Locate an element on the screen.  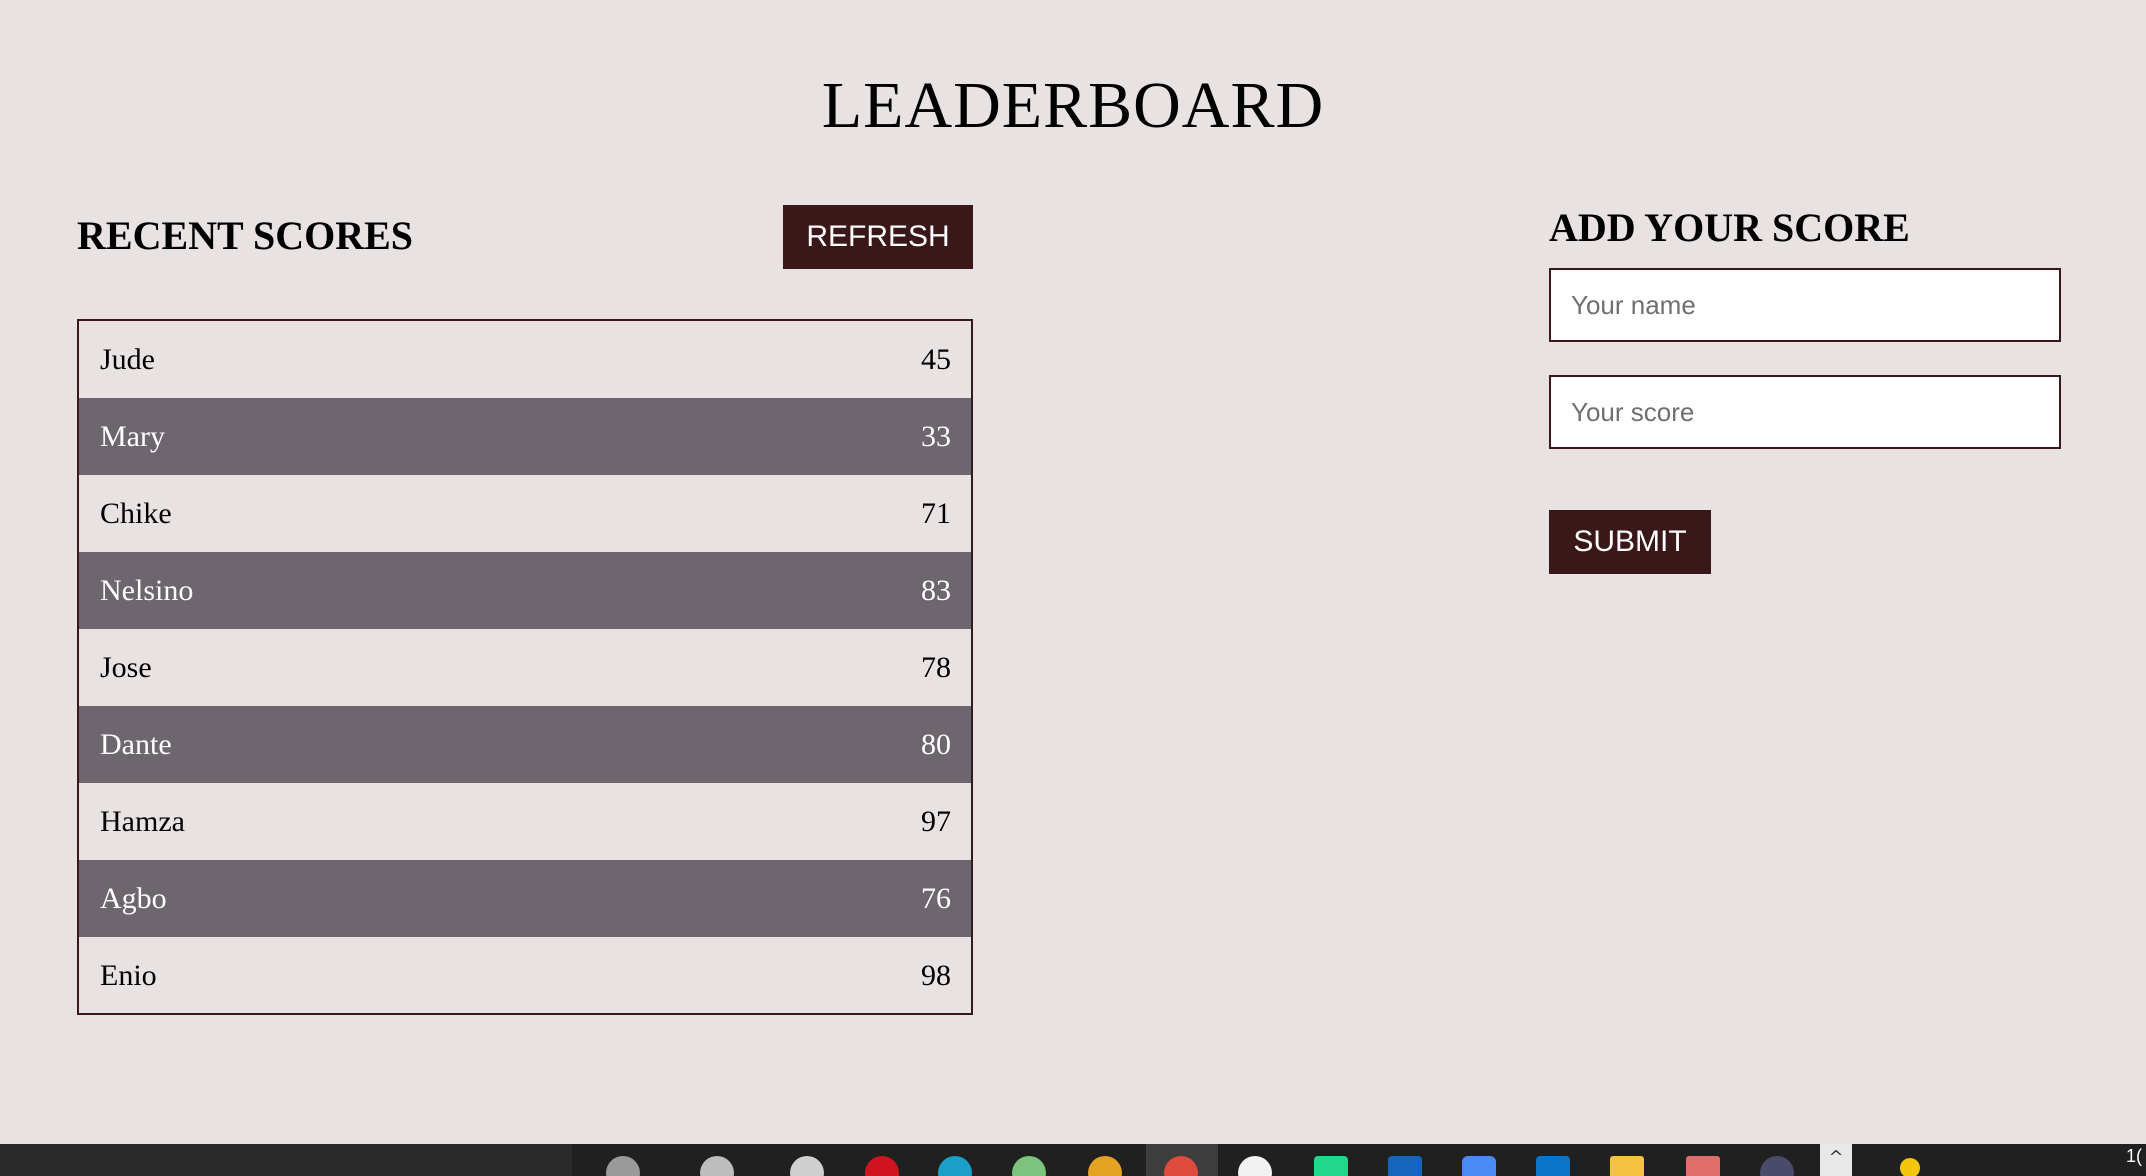
player-score: 80 is located at coordinates (936, 744).